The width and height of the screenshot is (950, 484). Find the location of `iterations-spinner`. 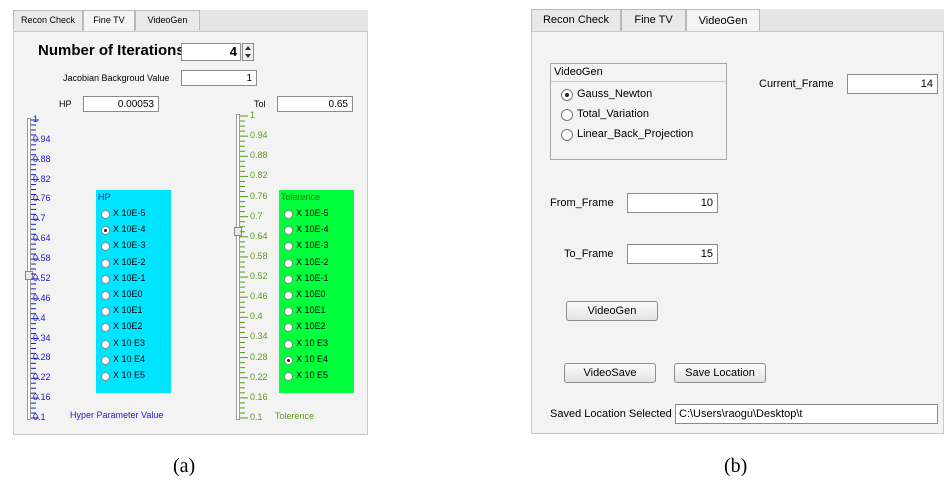

iterations-spinner is located at coordinates (248, 52).